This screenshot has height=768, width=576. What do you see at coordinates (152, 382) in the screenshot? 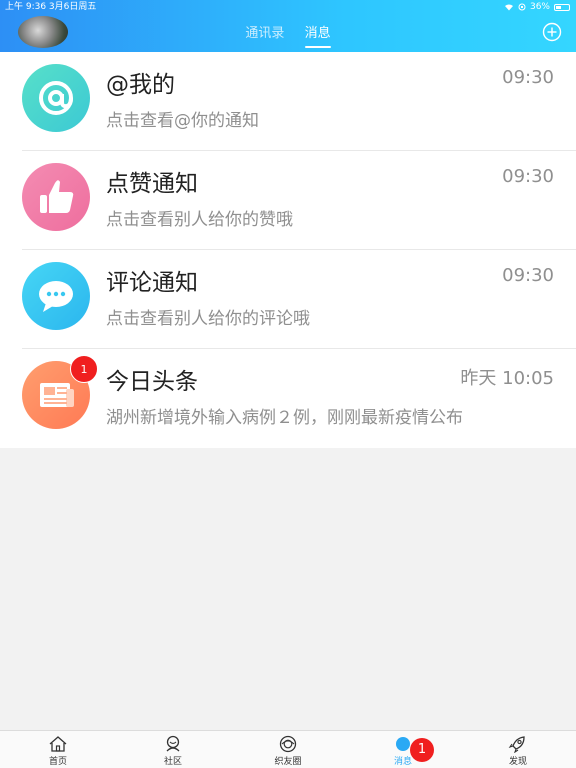
I see `message-title: 今日头条` at bounding box center [152, 382].